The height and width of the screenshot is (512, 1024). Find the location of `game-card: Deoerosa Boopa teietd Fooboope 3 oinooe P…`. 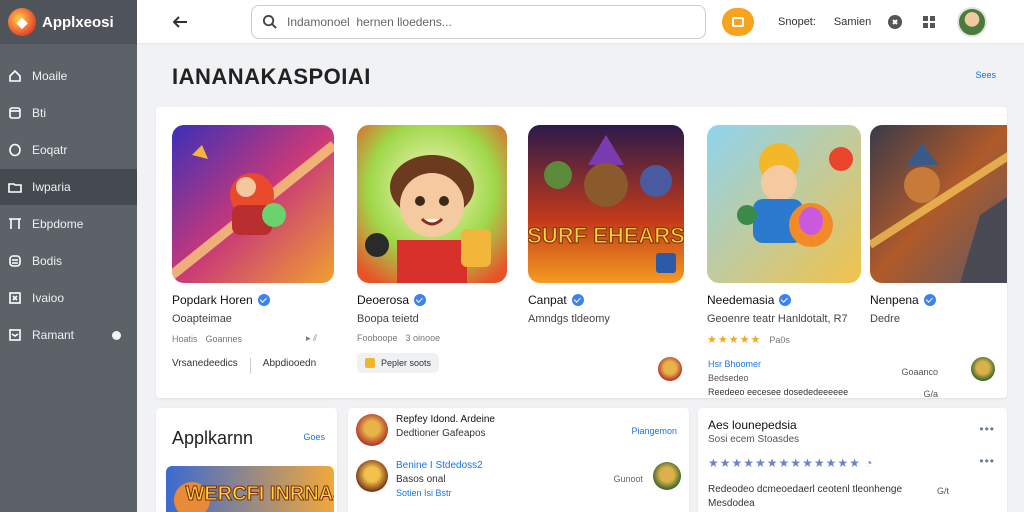

game-card: Deoerosa Boopa teietd Fooboope 3 oinooe P… is located at coordinates (432, 249).